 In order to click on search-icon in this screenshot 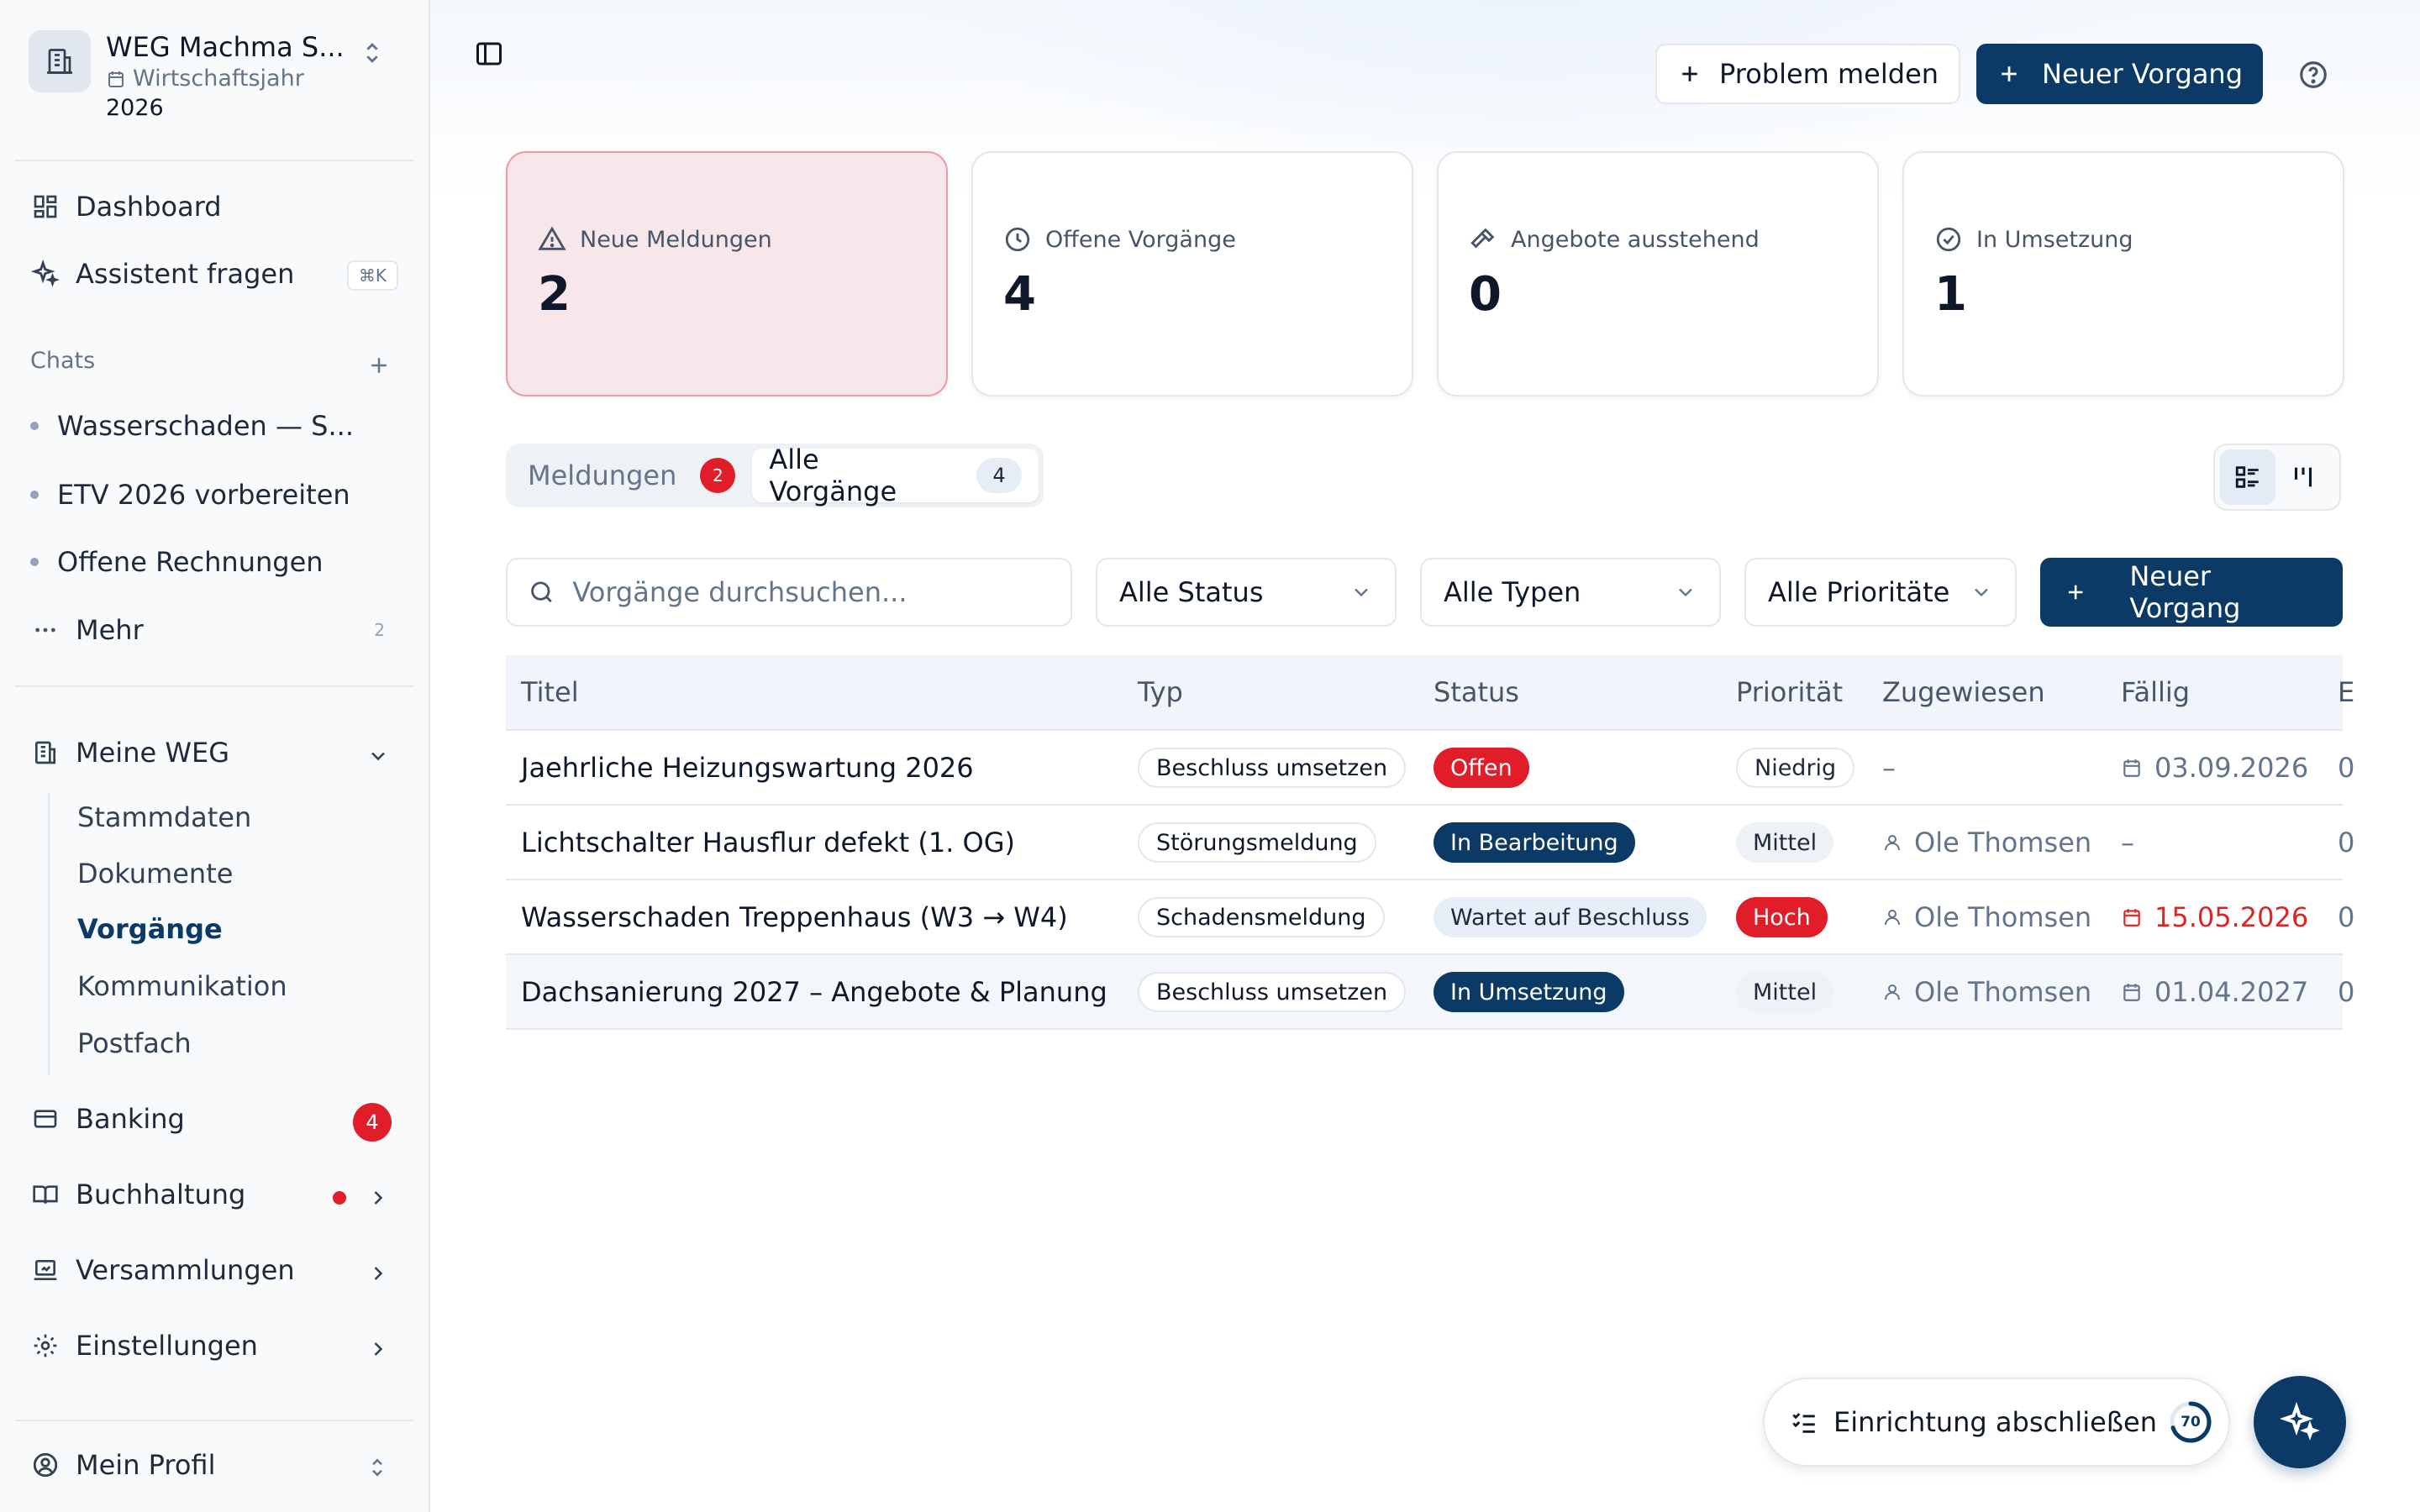, I will do `click(541, 592)`.